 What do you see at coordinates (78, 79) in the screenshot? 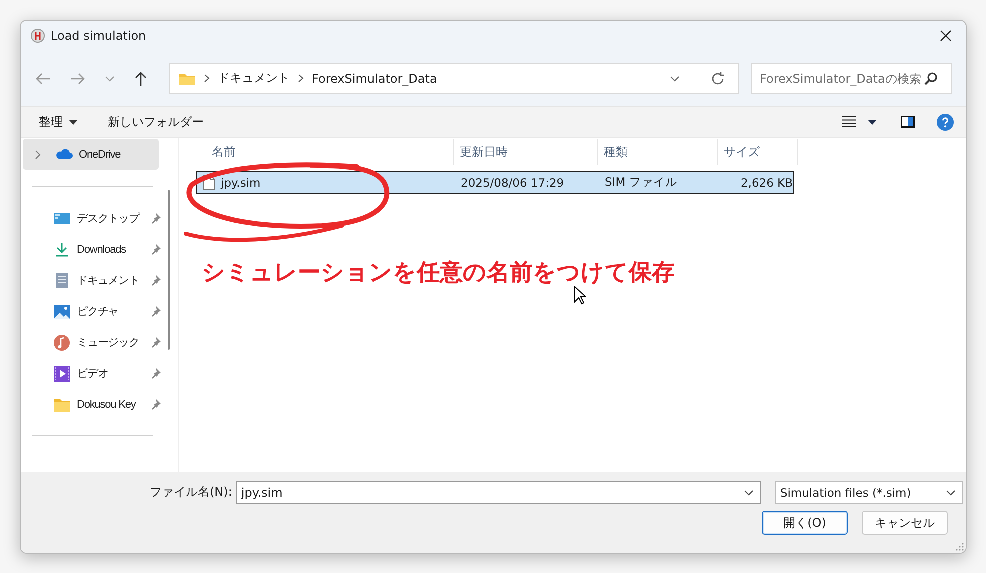
I see `forward-arrow-icon` at bounding box center [78, 79].